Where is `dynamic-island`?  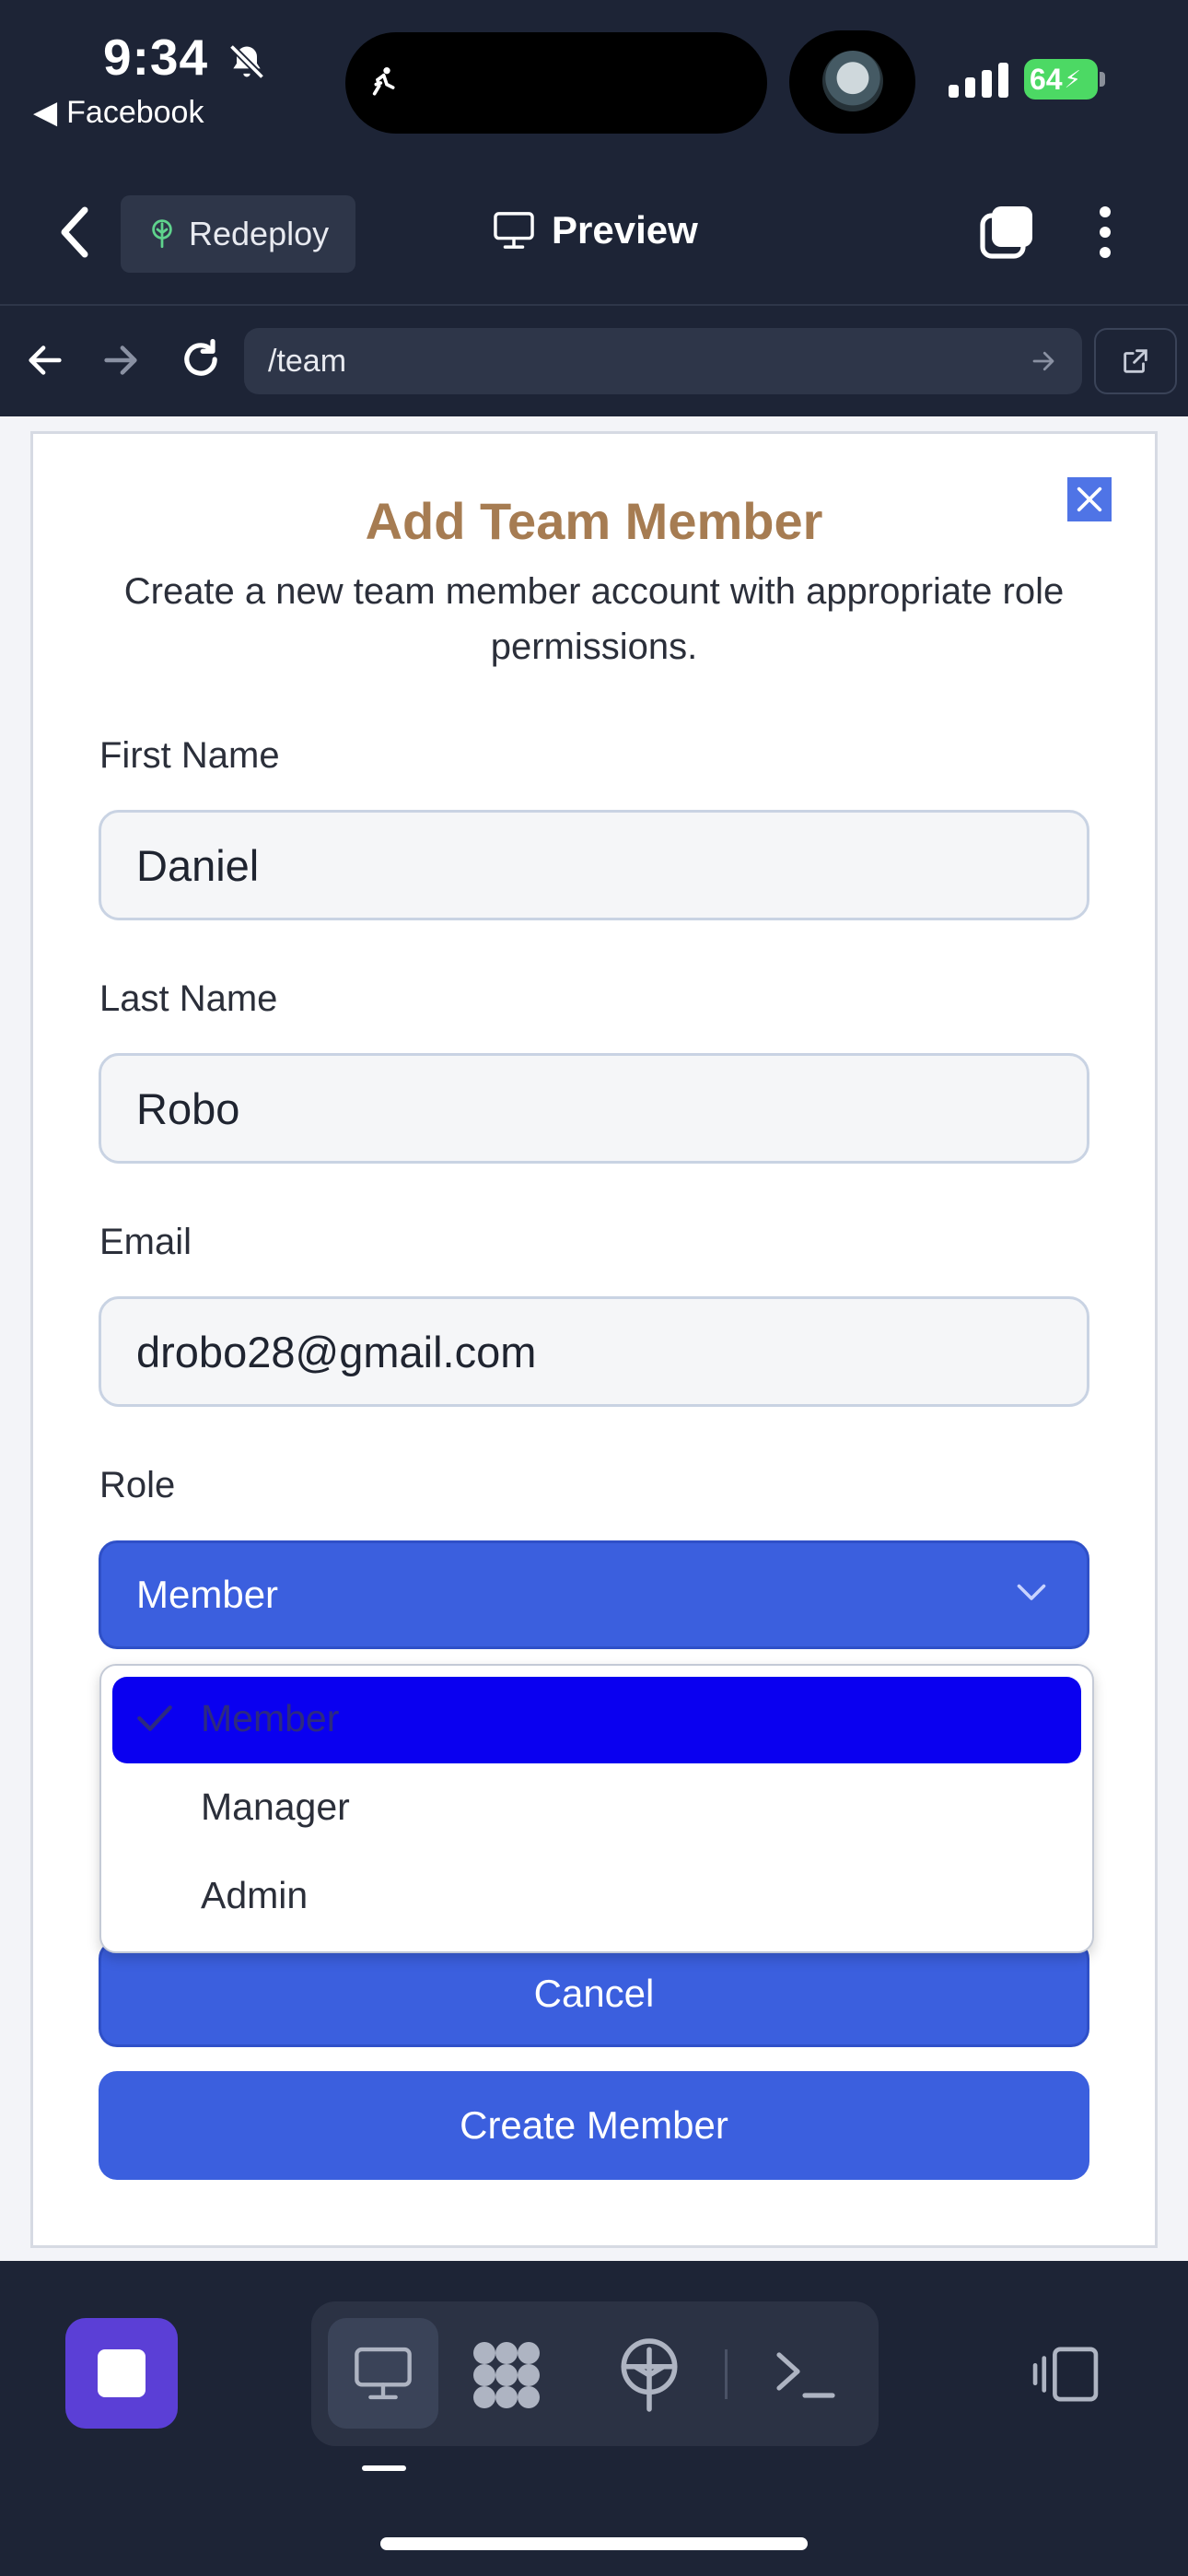 dynamic-island is located at coordinates (556, 83).